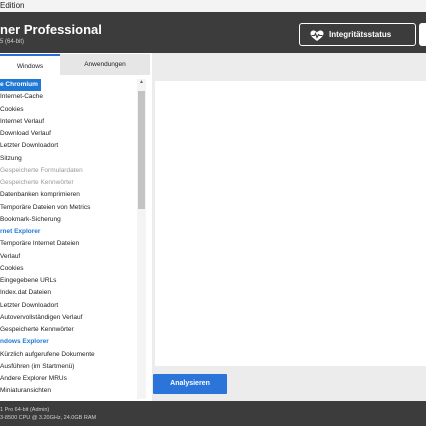  I want to click on list-item: Gespeicherte Formulardaten, so click(41, 171).